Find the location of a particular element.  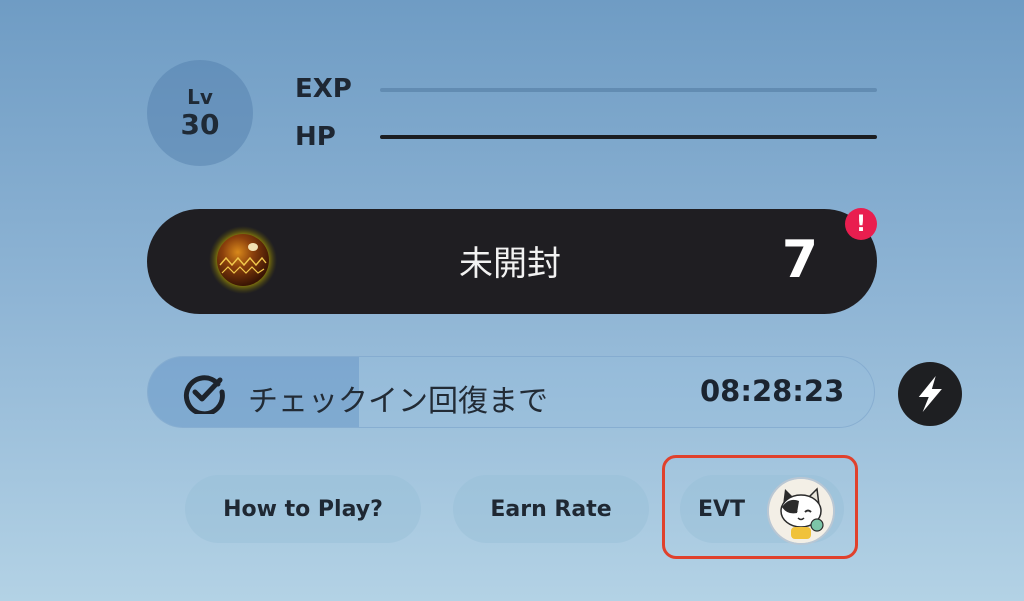

energy-boost-button is located at coordinates (930, 394).